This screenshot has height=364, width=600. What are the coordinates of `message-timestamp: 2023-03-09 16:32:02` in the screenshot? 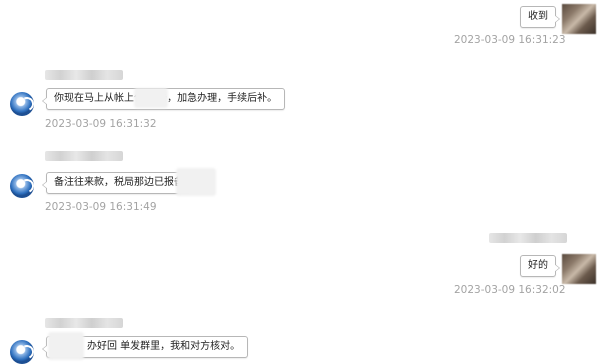 It's located at (510, 290).